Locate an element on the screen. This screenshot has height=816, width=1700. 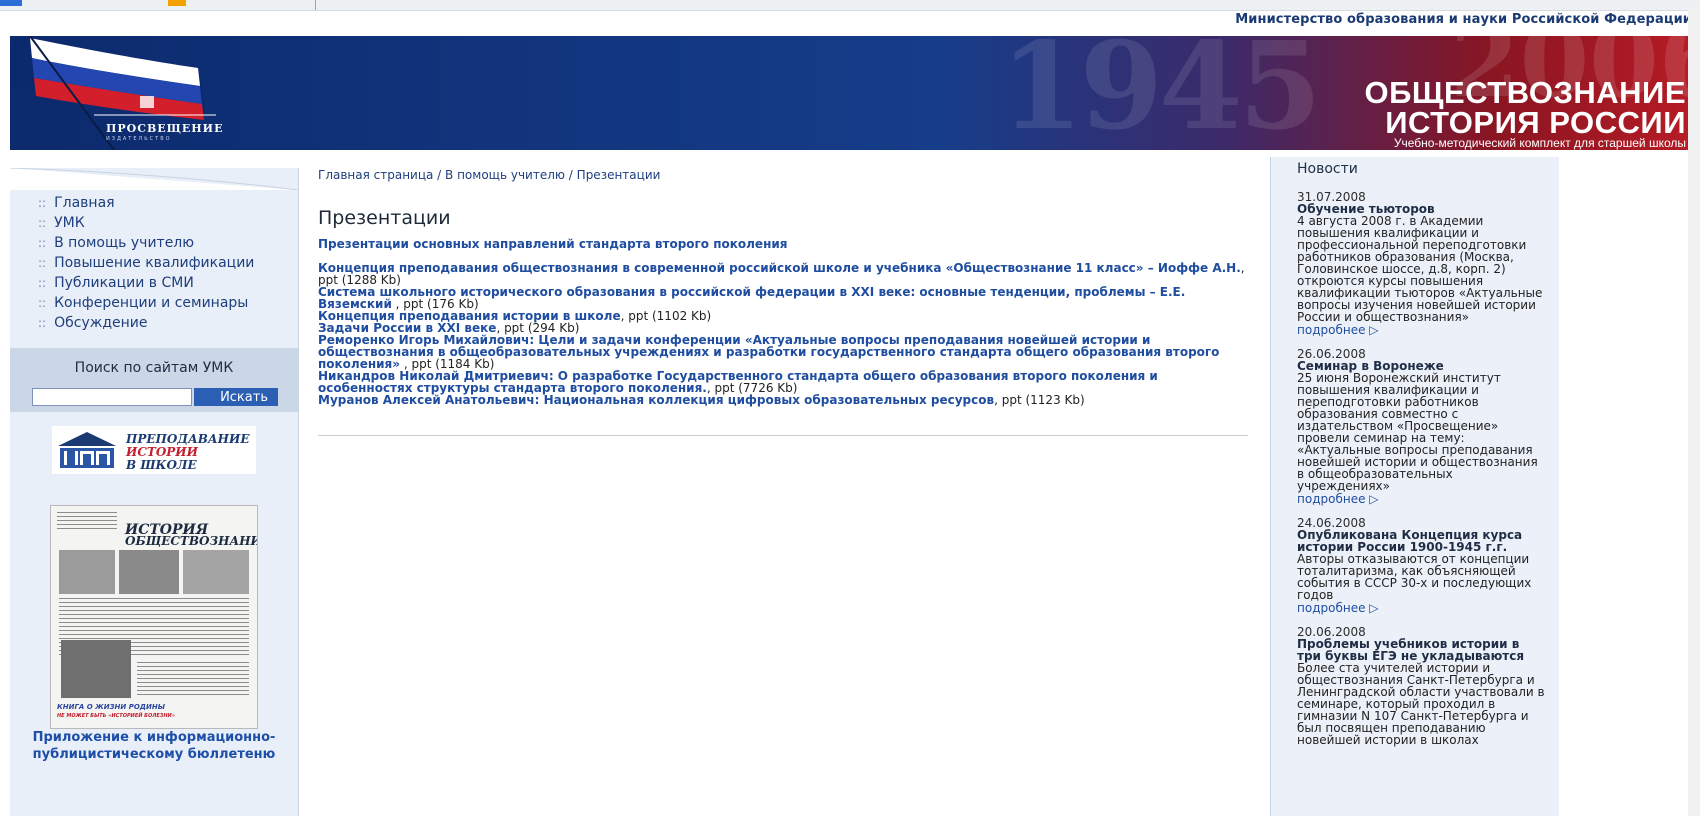
content-divider is located at coordinates (783, 435).